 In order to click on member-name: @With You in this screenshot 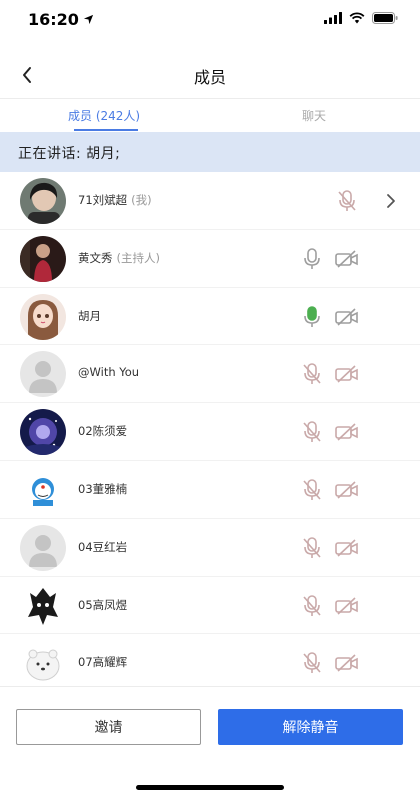, I will do `click(109, 372)`.